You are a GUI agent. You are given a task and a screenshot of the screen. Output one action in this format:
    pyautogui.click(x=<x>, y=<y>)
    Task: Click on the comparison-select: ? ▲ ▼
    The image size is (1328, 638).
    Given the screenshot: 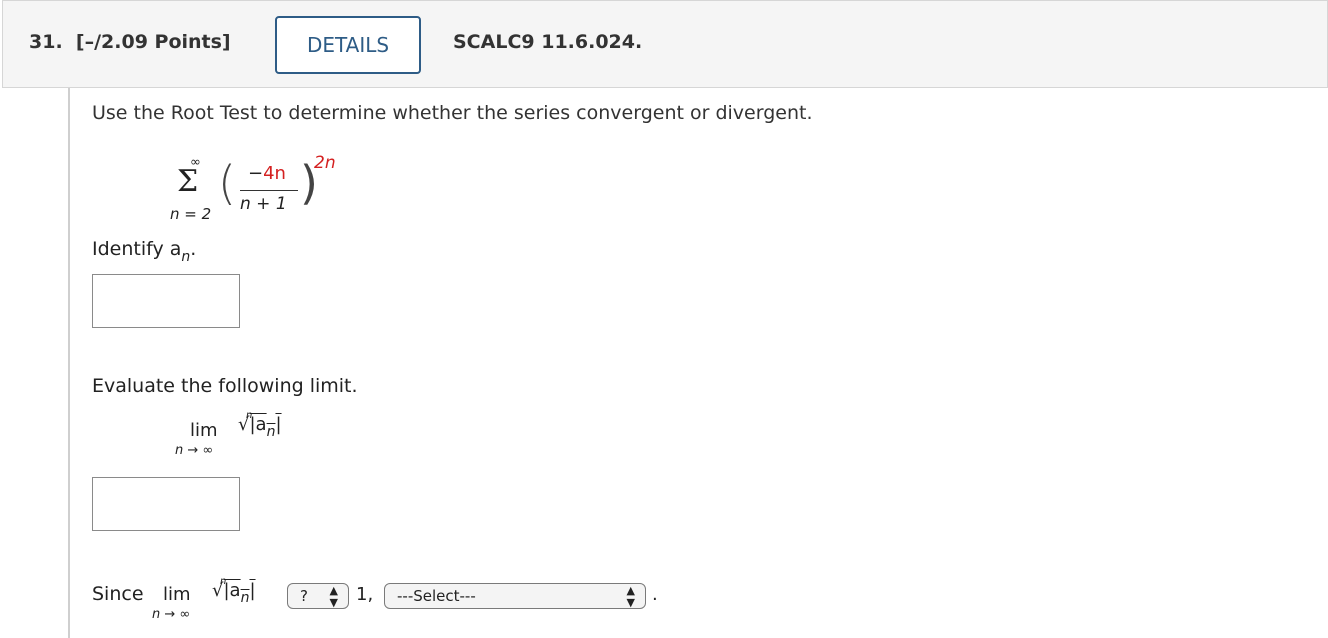 What is the action you would take?
    pyautogui.click(x=318, y=596)
    